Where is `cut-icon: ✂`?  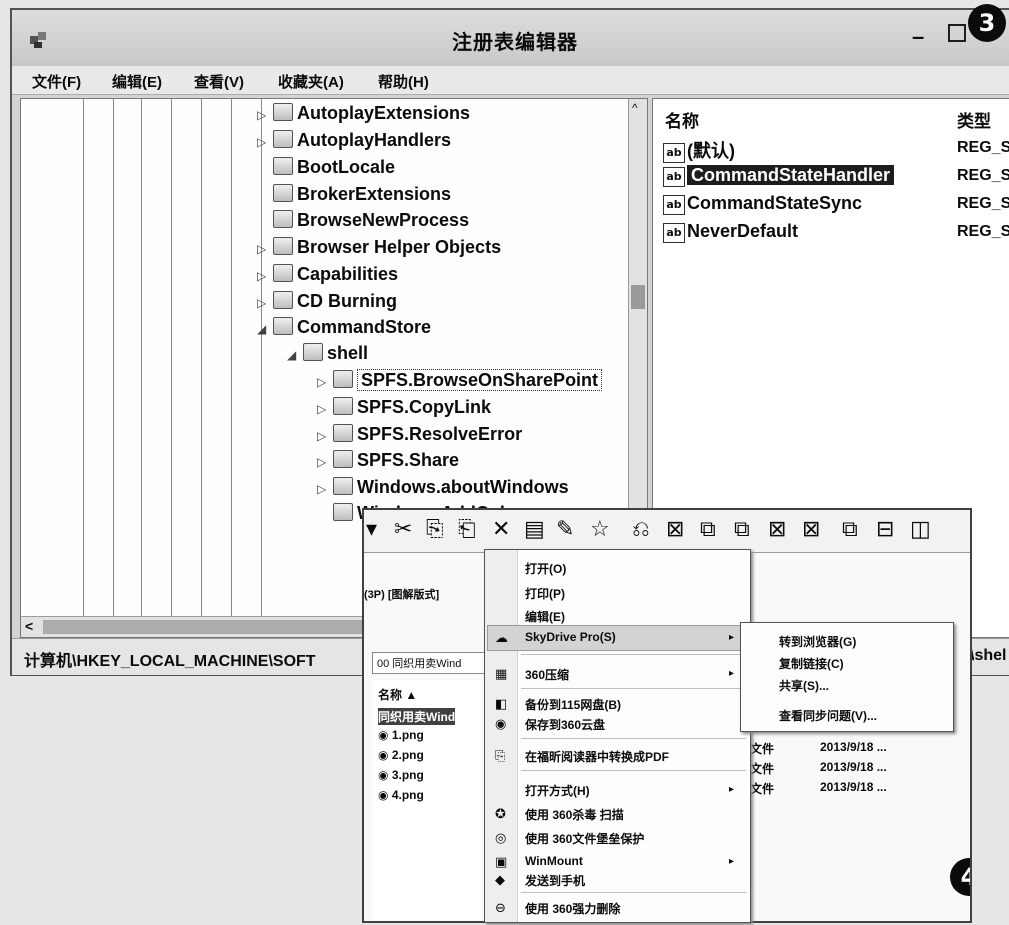
cut-icon: ✂ is located at coordinates (403, 529).